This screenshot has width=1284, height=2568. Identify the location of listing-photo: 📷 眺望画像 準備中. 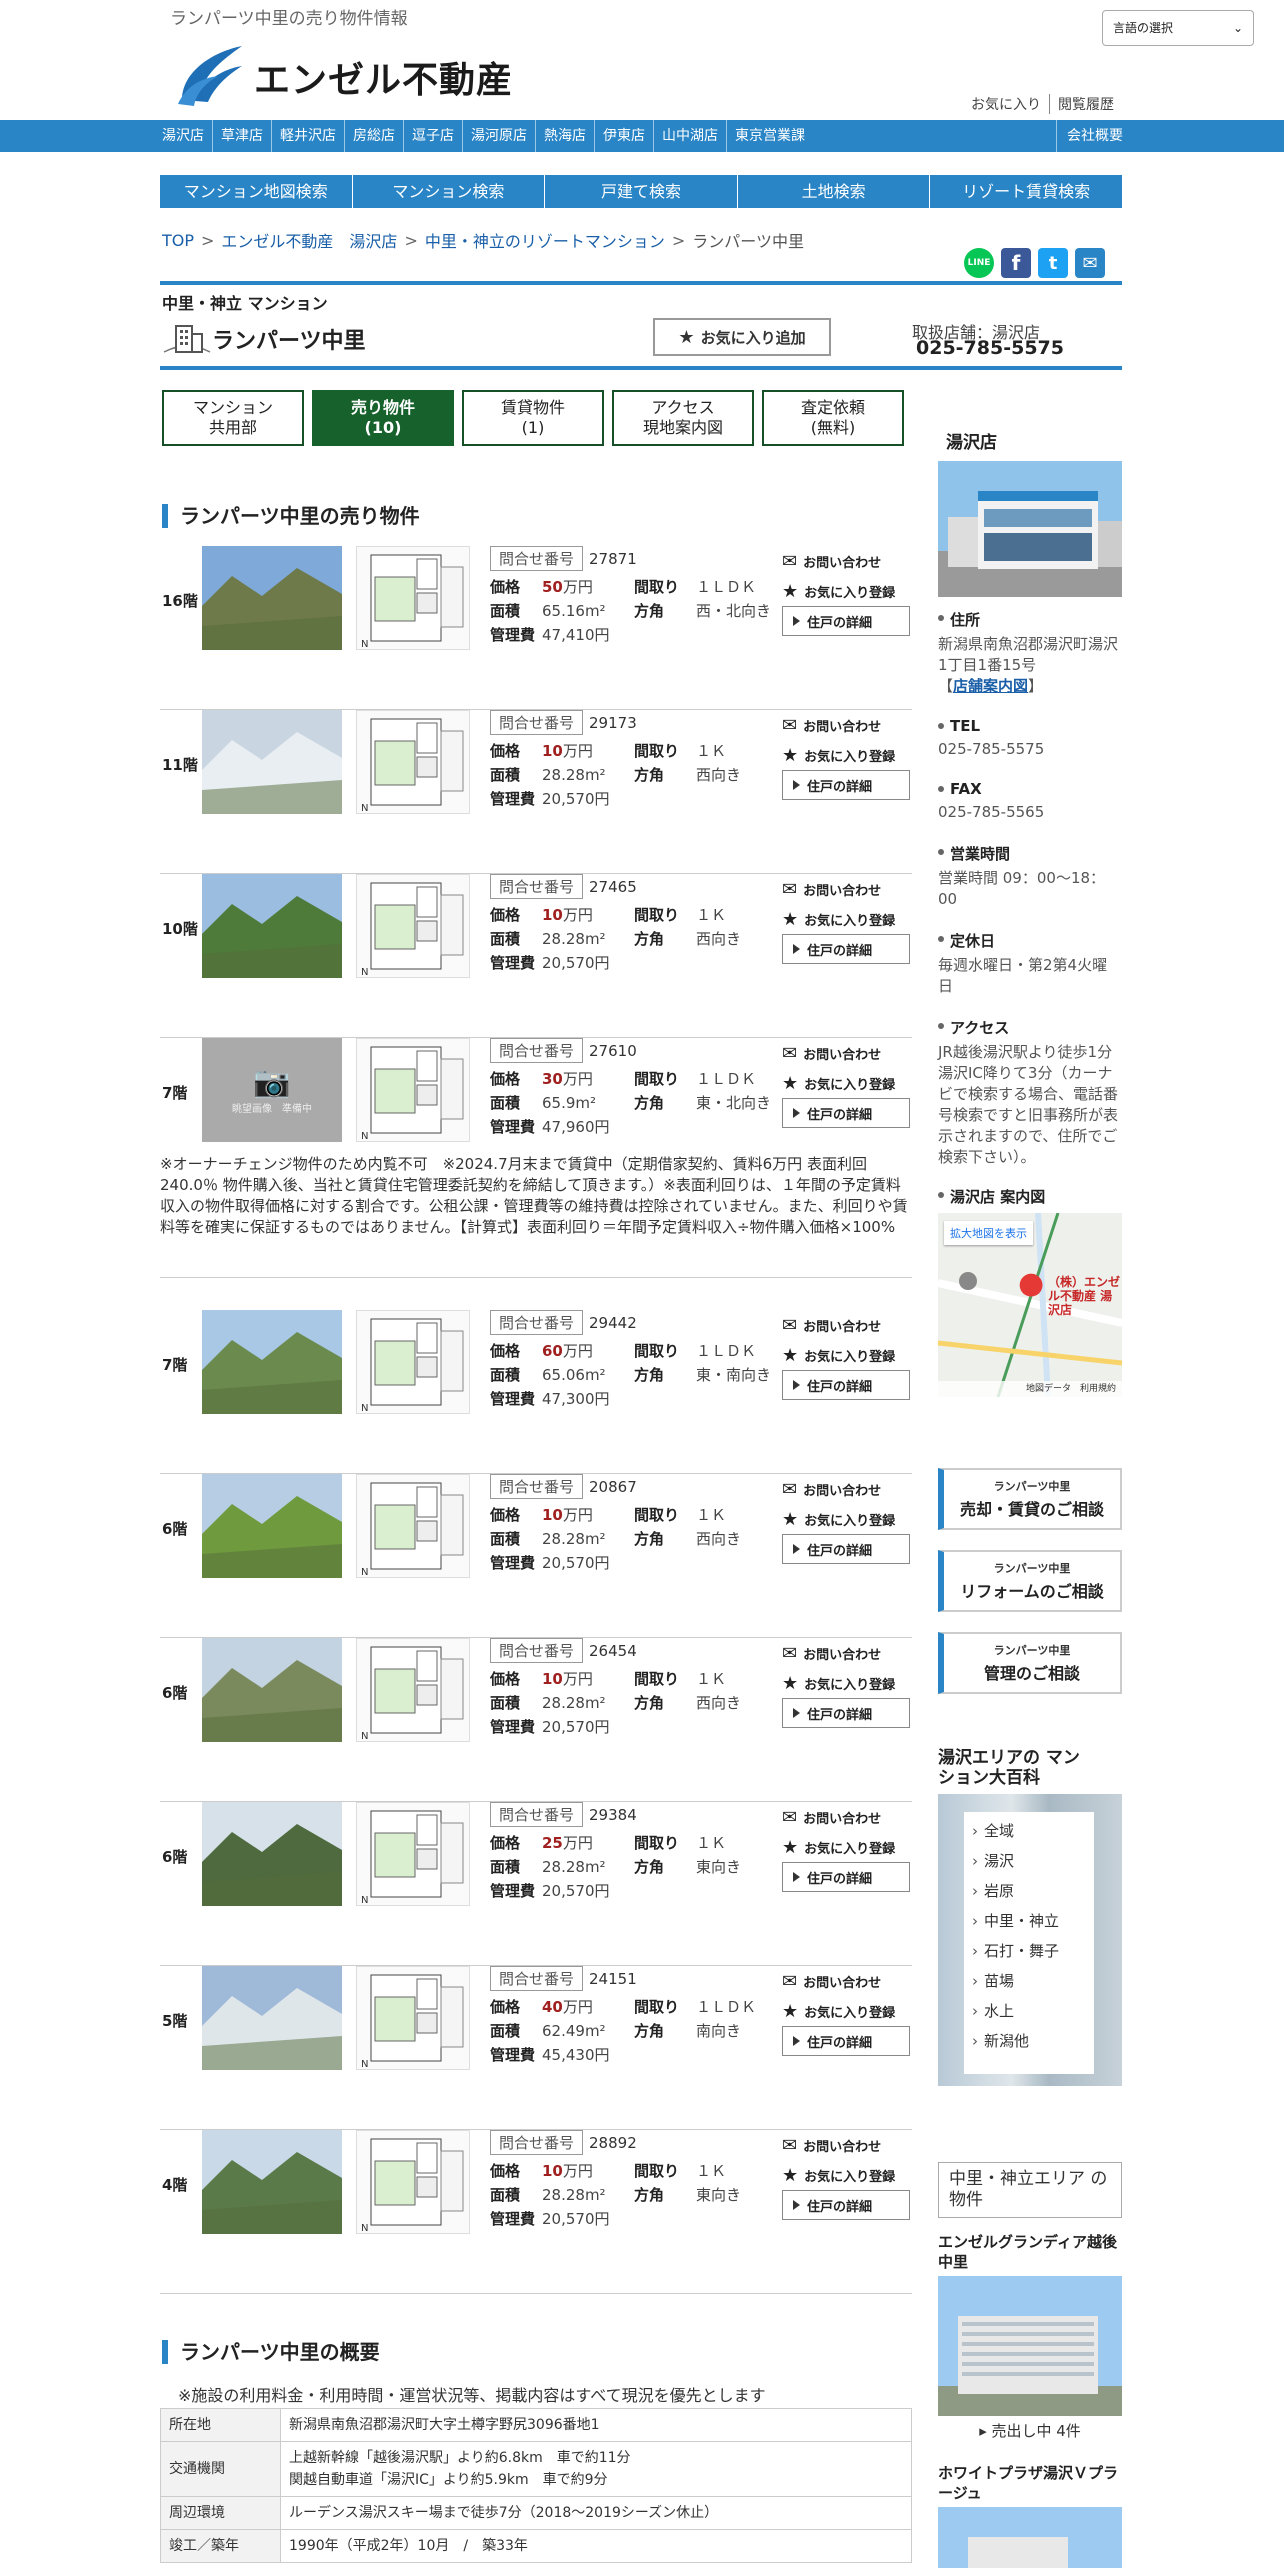
(272, 1090).